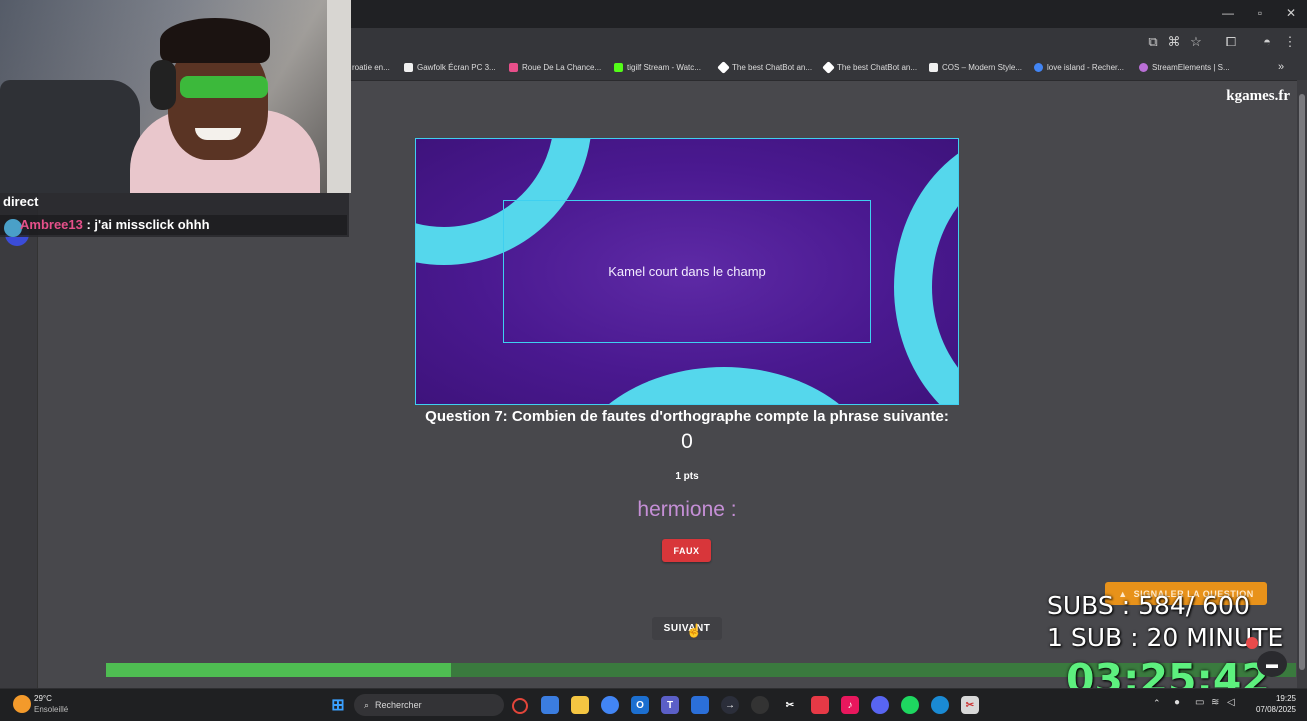 The width and height of the screenshot is (1307, 721). Describe the element at coordinates (1215, 702) in the screenshot. I see `wifi-icon: ≋` at that location.